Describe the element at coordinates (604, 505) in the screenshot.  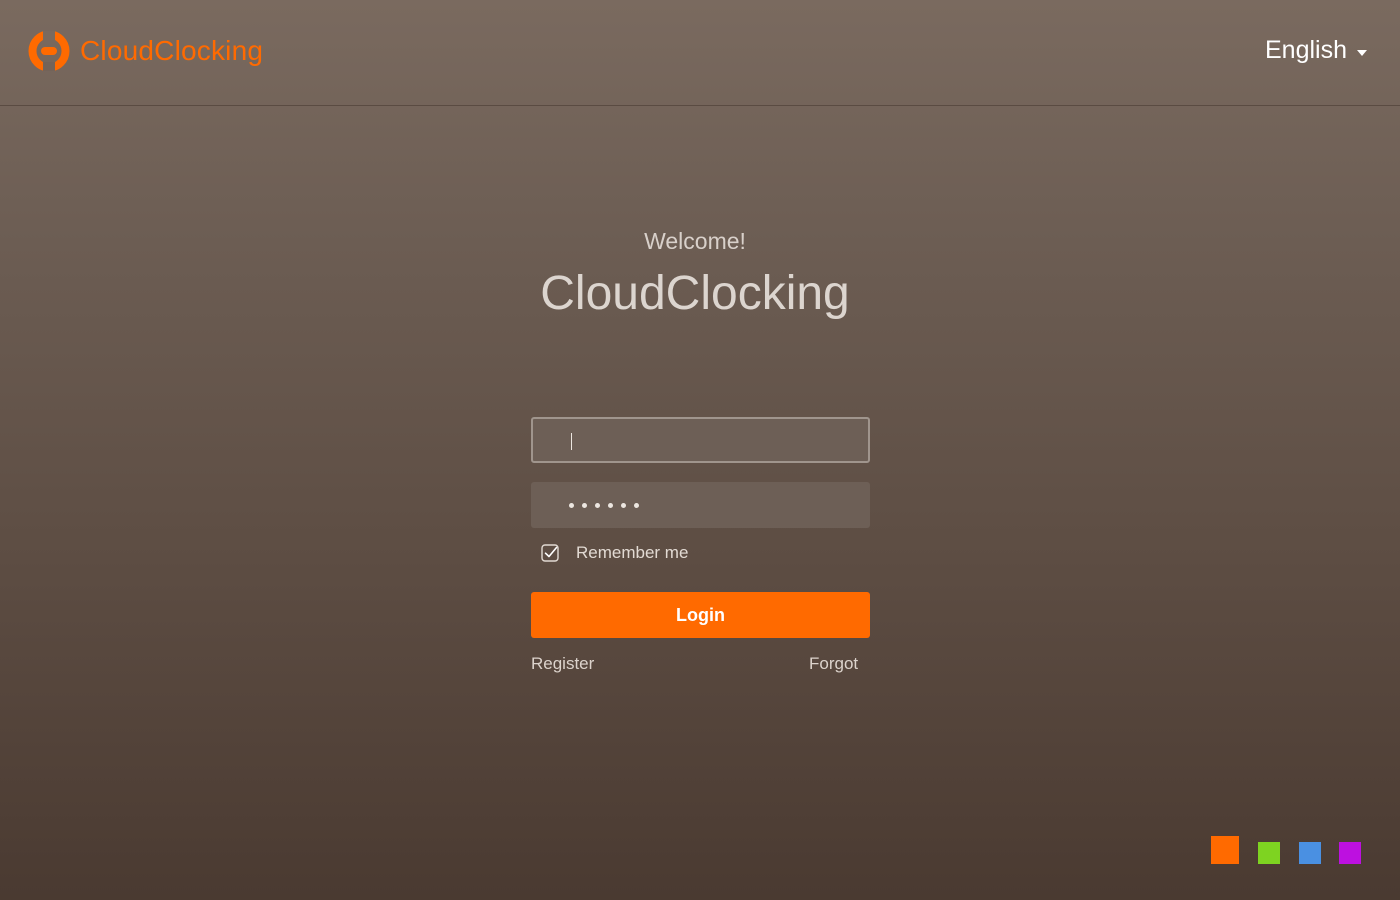
I see `password-mask` at that location.